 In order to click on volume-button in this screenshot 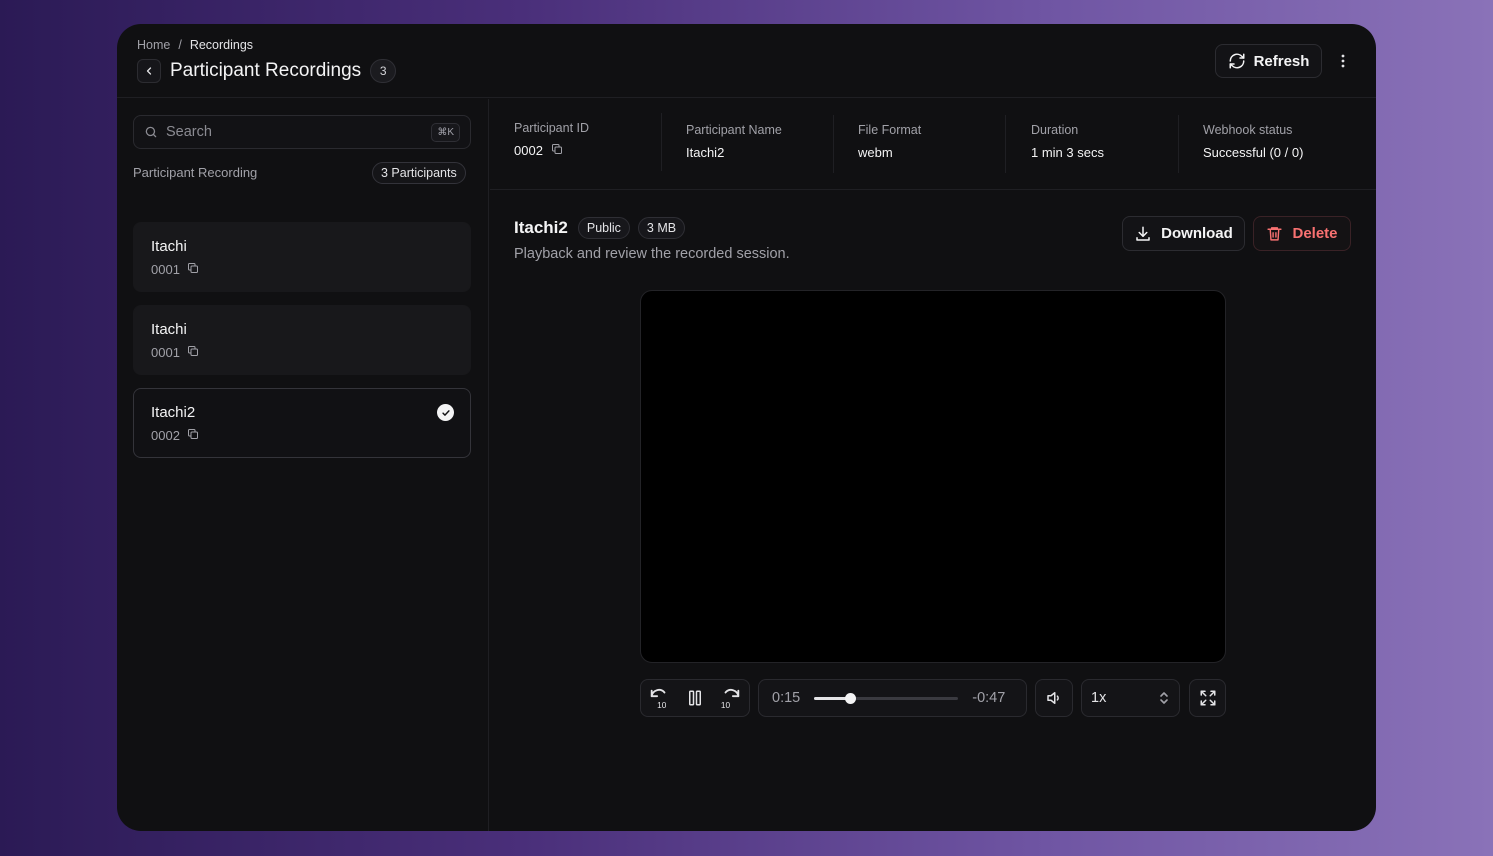, I will do `click(1054, 698)`.